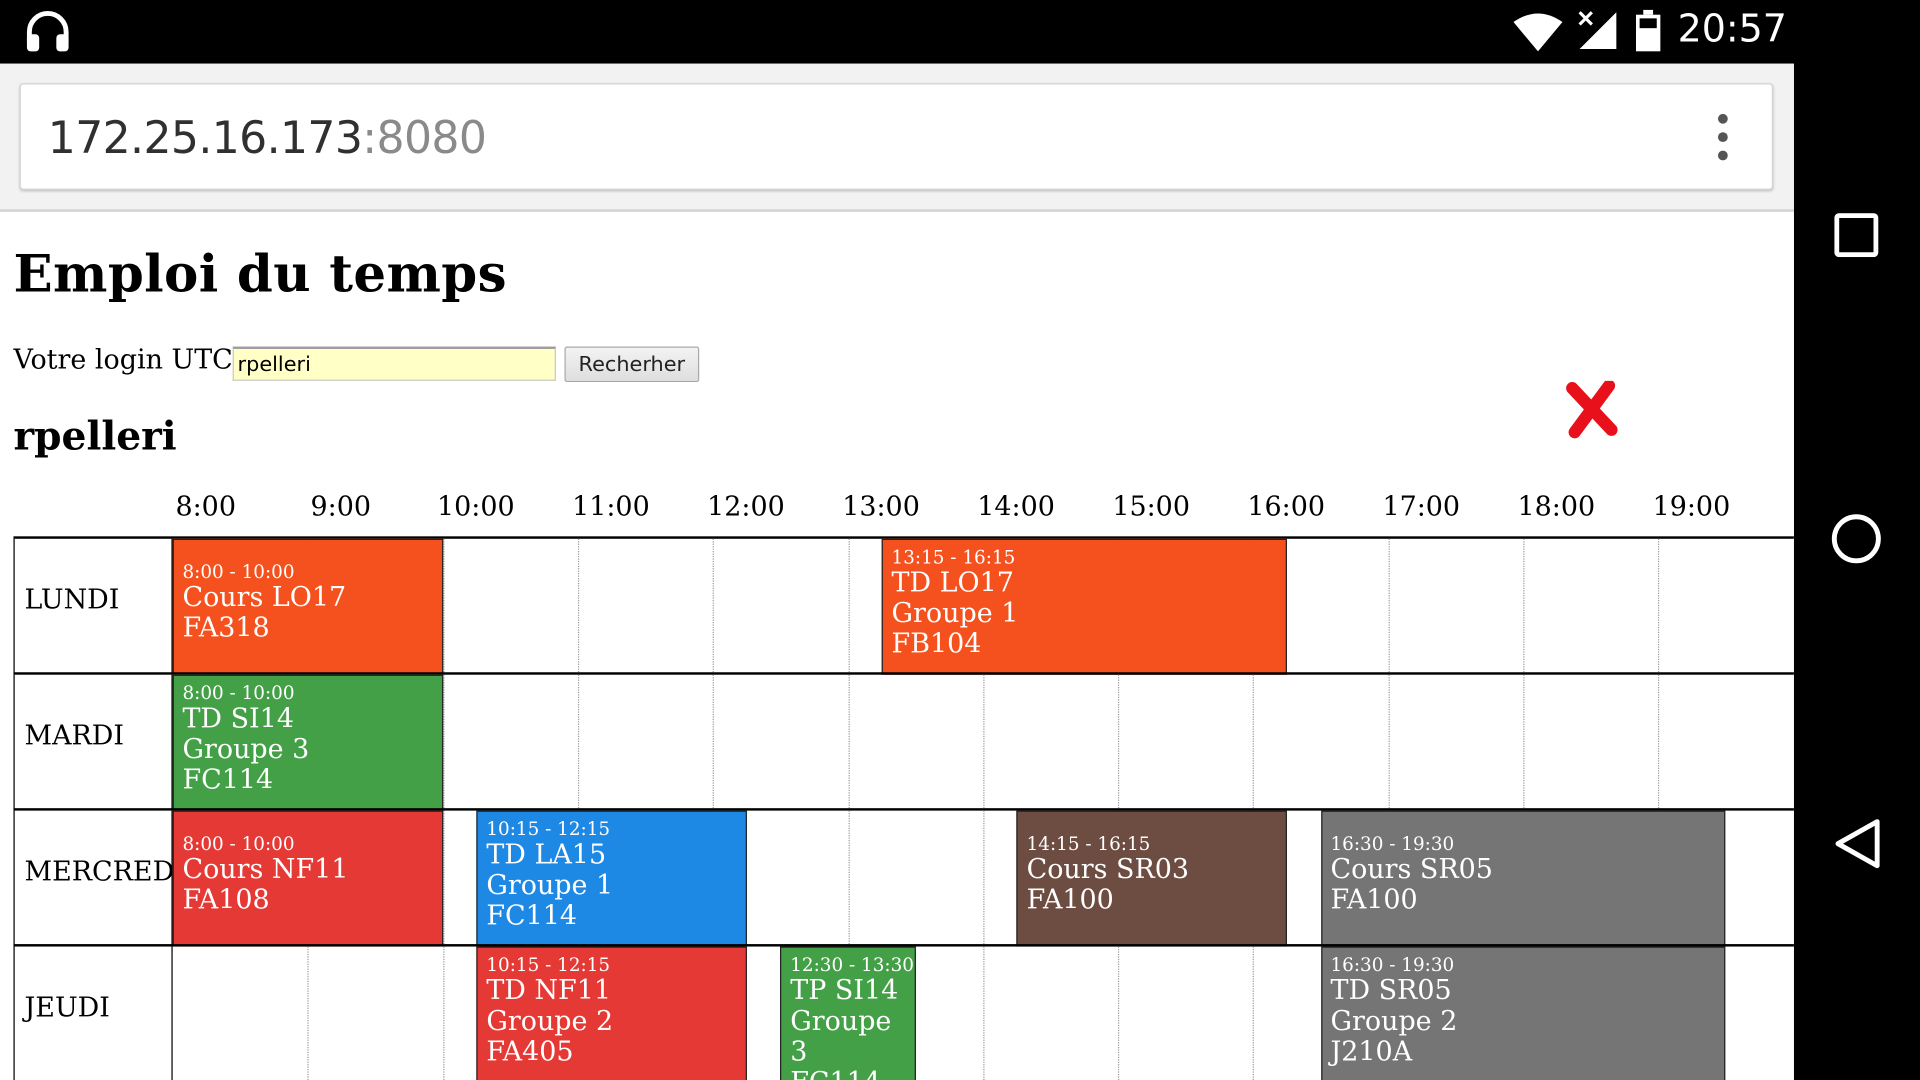 The width and height of the screenshot is (1920, 1080). I want to click on day-cell: JEUDI, so click(93, 1013).